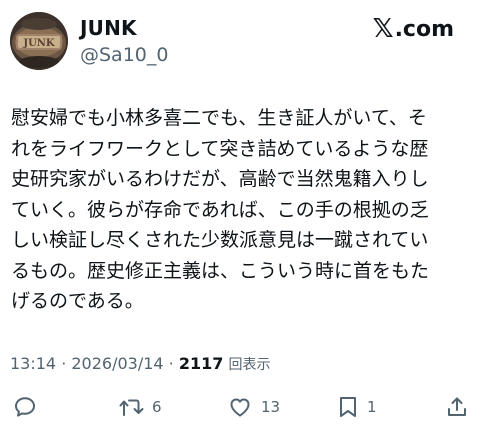 The image size is (480, 431). Describe the element at coordinates (220, 148) in the screenshot. I see `post-text-line: れをライフワークとして突き詰めているような歴` at that location.